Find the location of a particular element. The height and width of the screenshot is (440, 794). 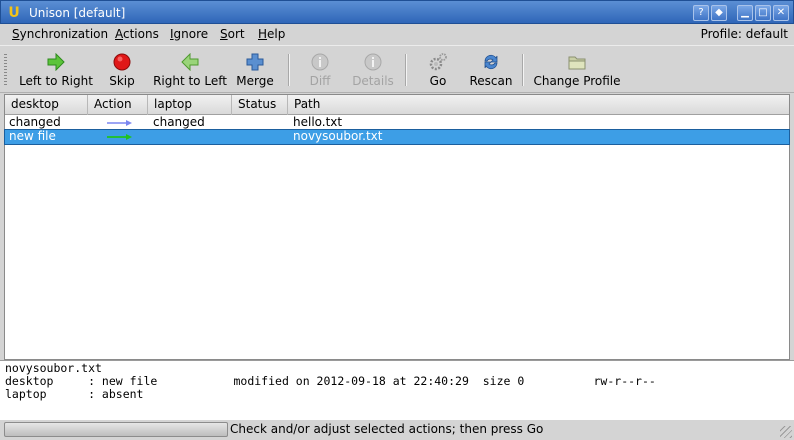

profile-label: Profile: default is located at coordinates (744, 34).